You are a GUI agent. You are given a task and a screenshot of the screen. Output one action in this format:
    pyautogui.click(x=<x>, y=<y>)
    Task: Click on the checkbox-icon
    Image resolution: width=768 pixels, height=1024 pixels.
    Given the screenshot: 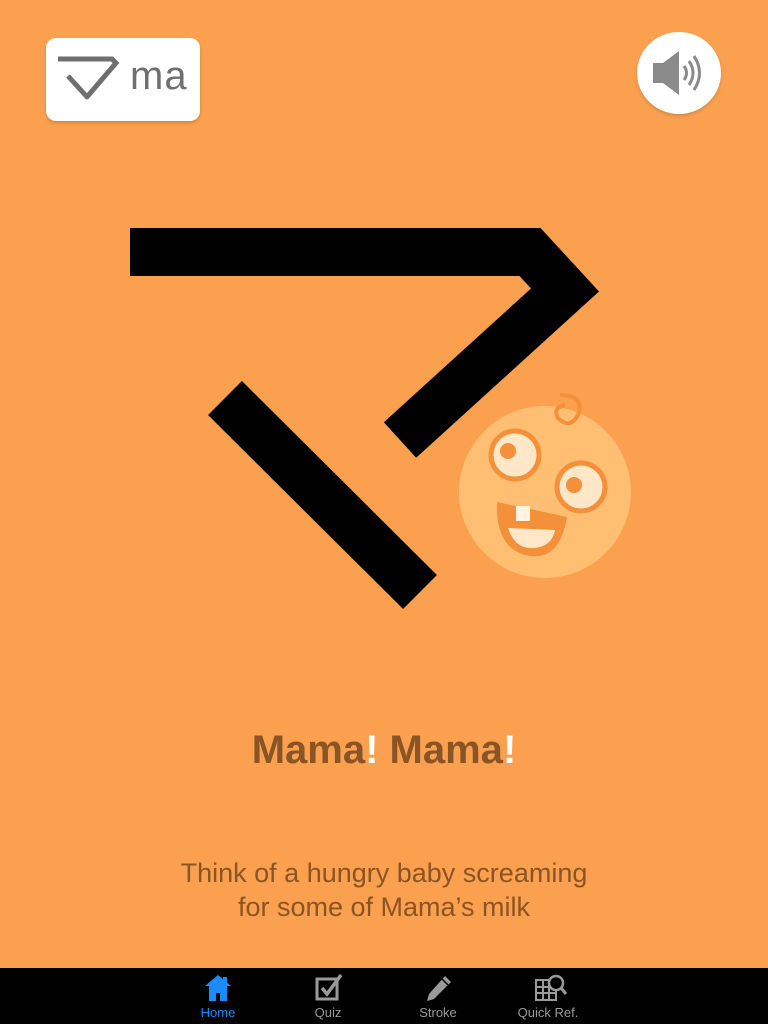 What is the action you would take?
    pyautogui.click(x=329, y=987)
    